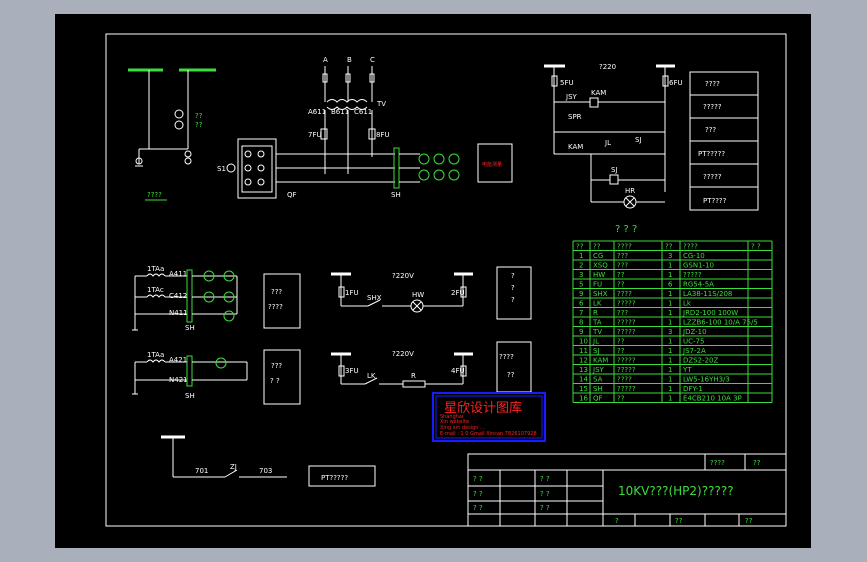 The width and height of the screenshot is (867, 562). Describe the element at coordinates (340, 112) in the screenshot. I see `label-b611: B611` at that location.